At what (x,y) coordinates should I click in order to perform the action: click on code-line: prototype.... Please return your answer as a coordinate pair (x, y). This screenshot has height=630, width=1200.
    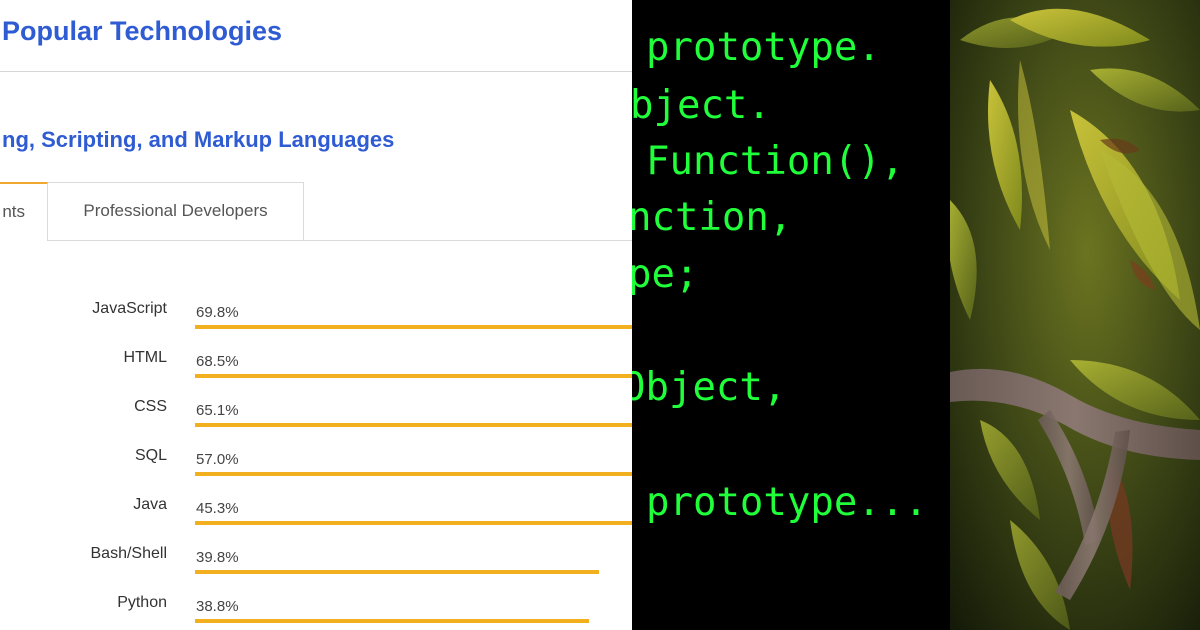
    Looking at the image, I should click on (787, 502).